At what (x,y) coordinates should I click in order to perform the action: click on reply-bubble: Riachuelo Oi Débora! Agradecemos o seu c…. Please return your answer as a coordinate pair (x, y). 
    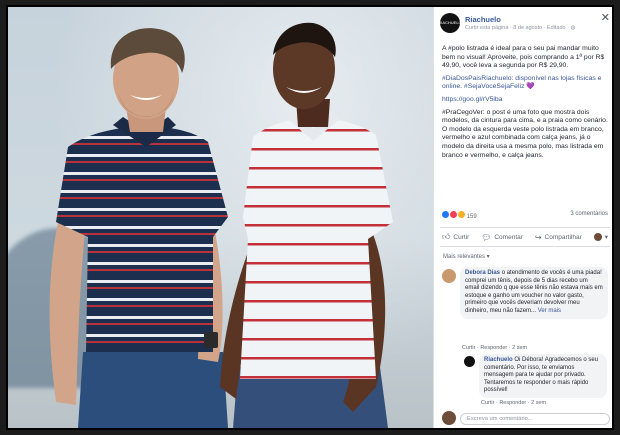
    Looking at the image, I should click on (543, 376).